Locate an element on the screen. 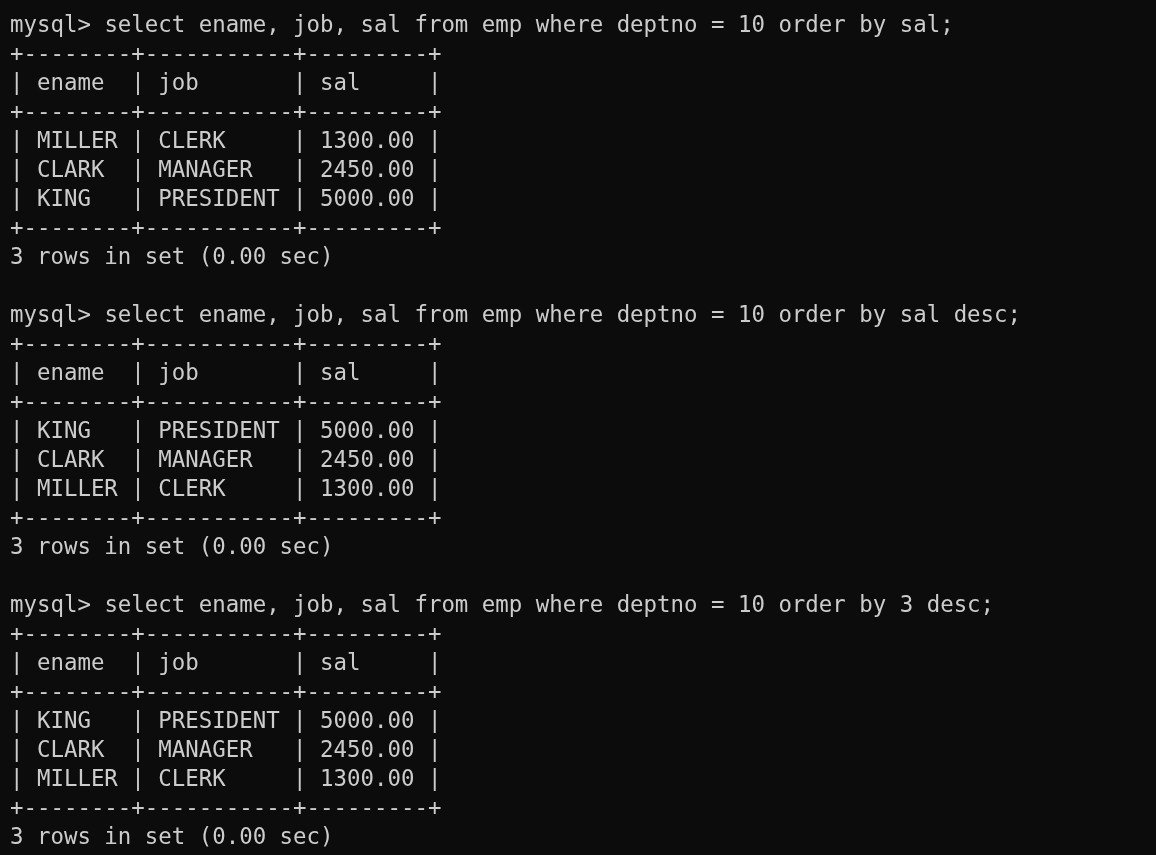 The width and height of the screenshot is (1156, 855). sql-command: select ename, job, sal from emp where deptno = 10 order by 3 desc; is located at coordinates (549, 604).